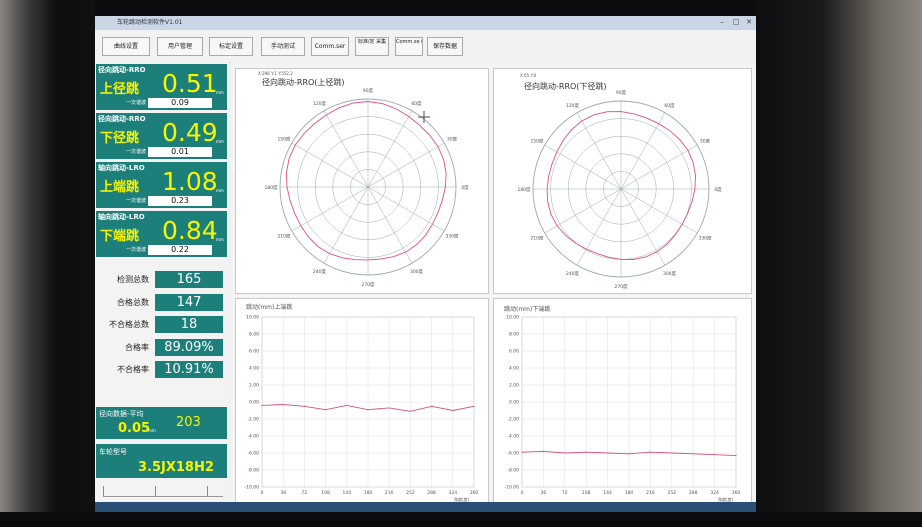 This screenshot has height=527, width=922. Describe the element at coordinates (465, 187) in the screenshot. I see `polar-angle-label: 0度` at that location.